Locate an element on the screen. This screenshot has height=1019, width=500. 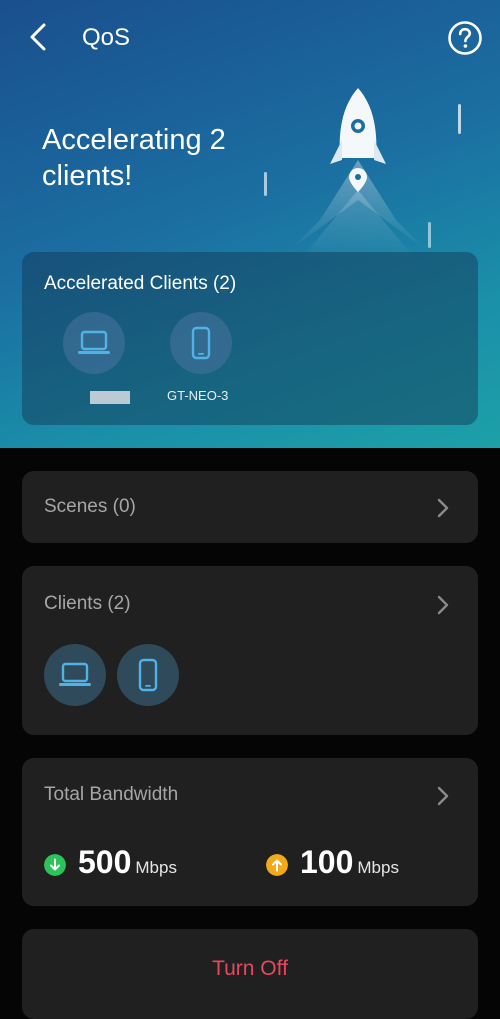
scenes-label: Scenes (0) is located at coordinates (90, 506).